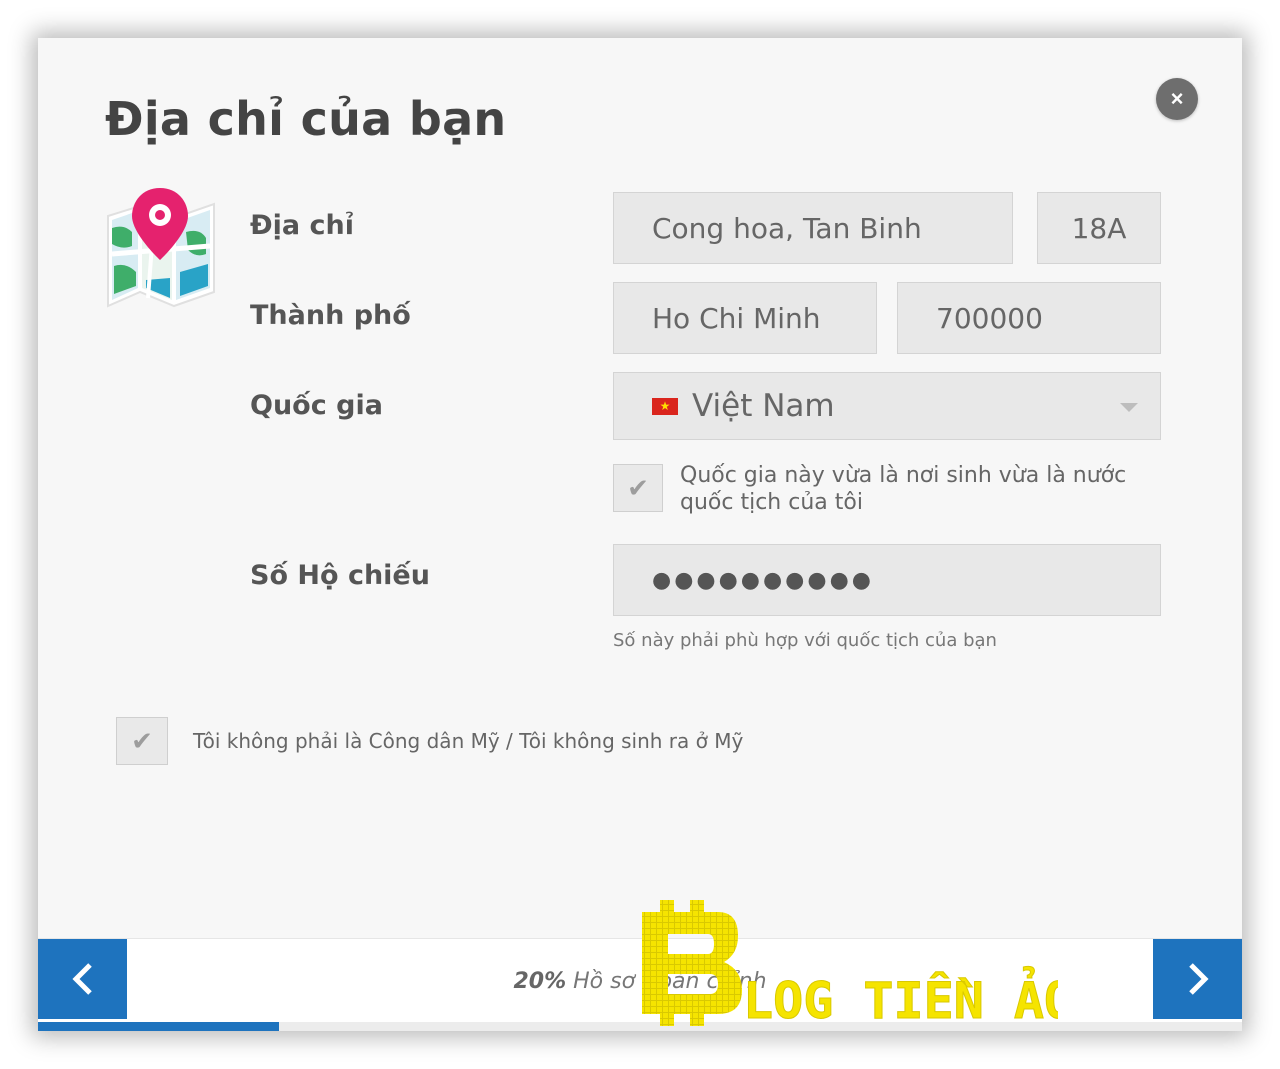 Image resolution: width=1280 pixels, height=1069 pixels. I want to click on postal-code-value: 700000, so click(989, 318).